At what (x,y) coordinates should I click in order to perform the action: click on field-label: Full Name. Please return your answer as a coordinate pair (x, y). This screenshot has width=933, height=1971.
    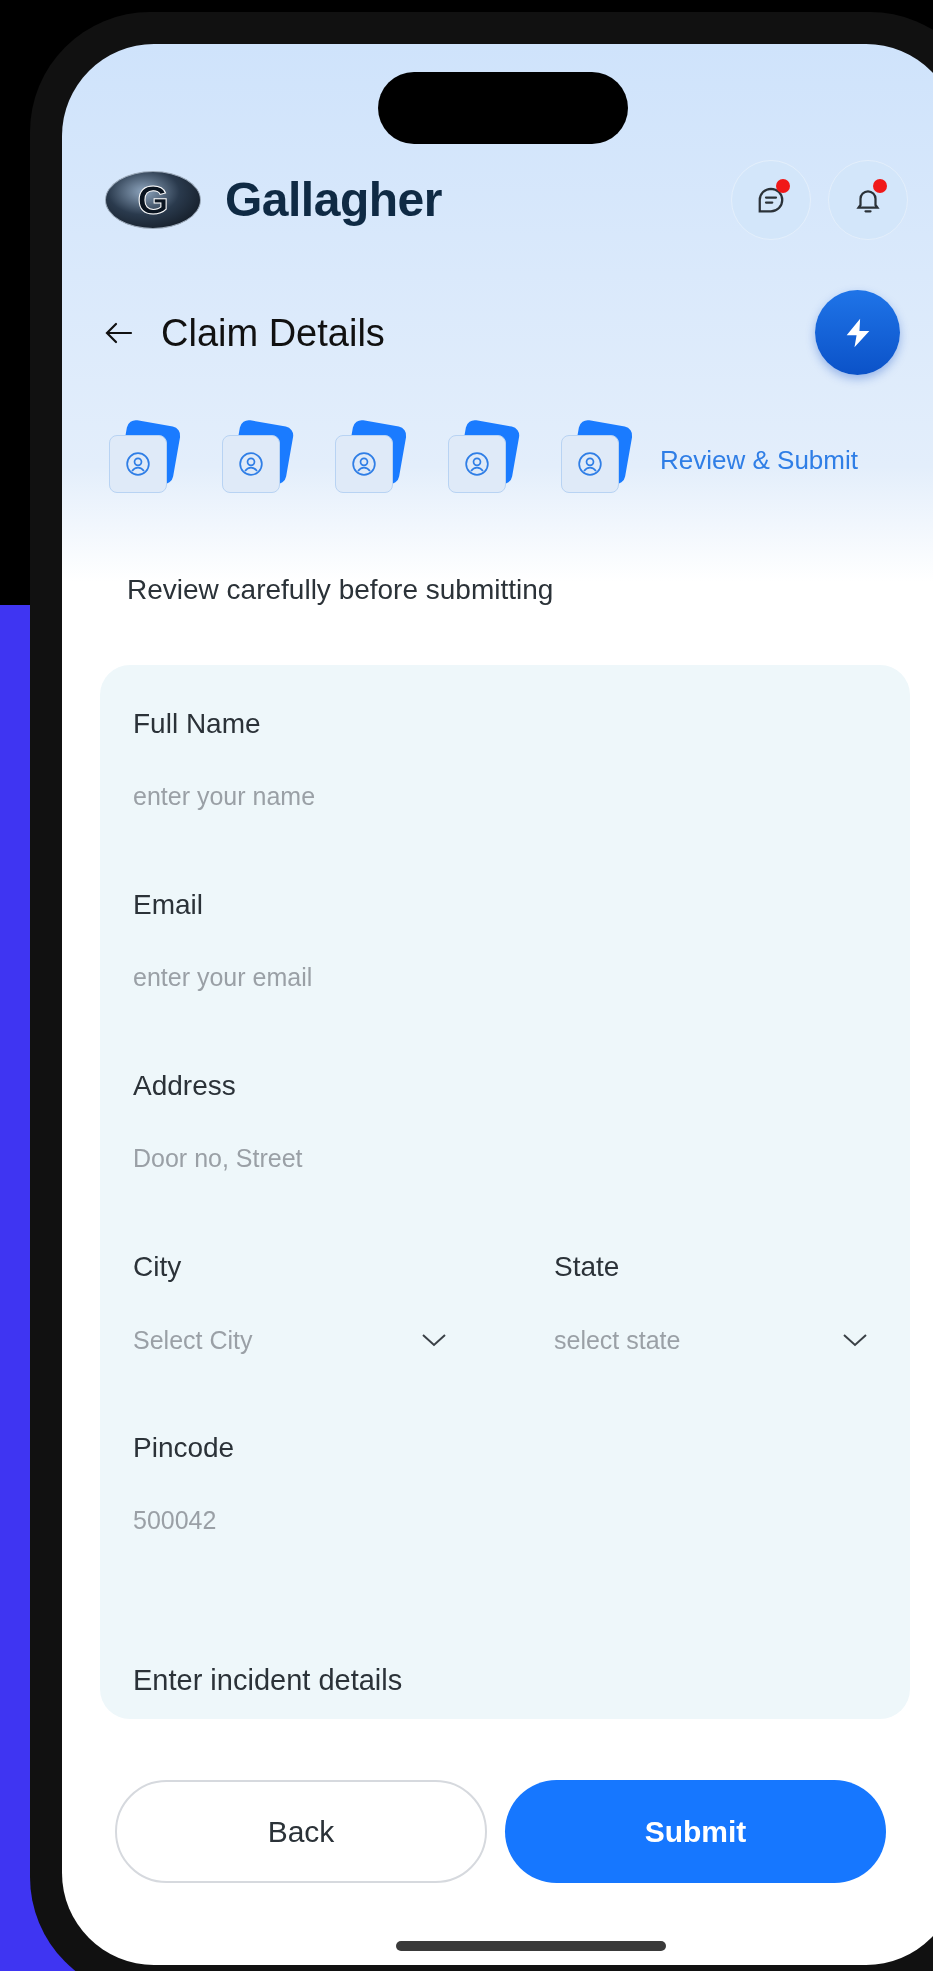
    Looking at the image, I should click on (197, 724).